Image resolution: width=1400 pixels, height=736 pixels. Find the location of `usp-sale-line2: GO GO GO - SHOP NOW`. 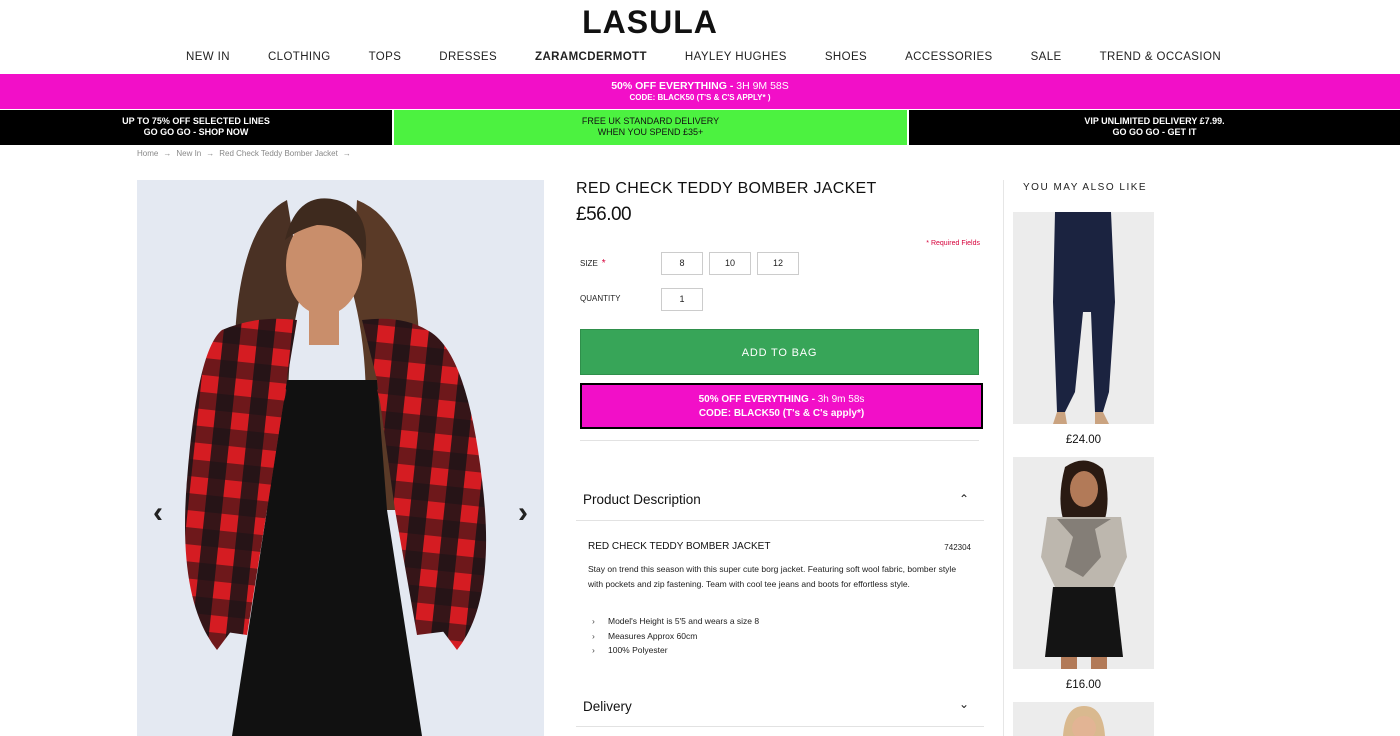

usp-sale-line2: GO GO GO - SHOP NOW is located at coordinates (196, 132).